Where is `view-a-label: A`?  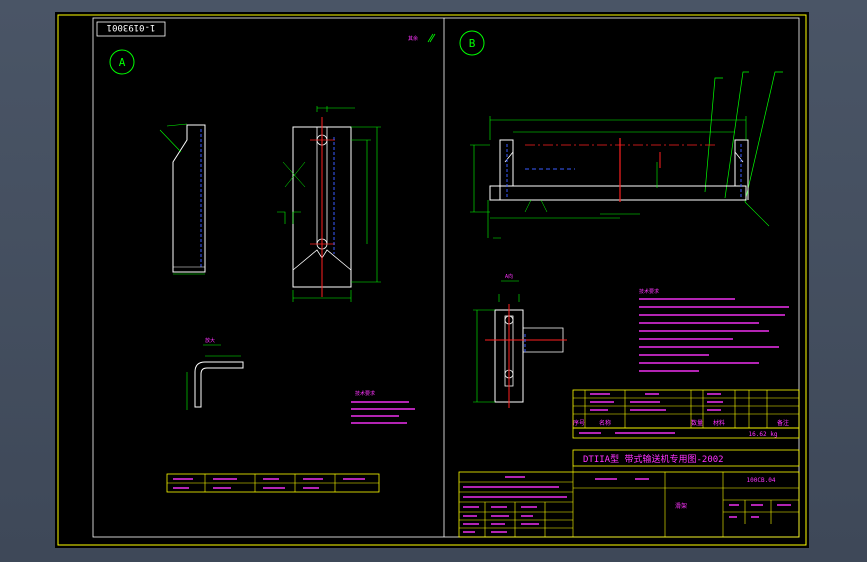 view-a-label: A is located at coordinates (122, 62).